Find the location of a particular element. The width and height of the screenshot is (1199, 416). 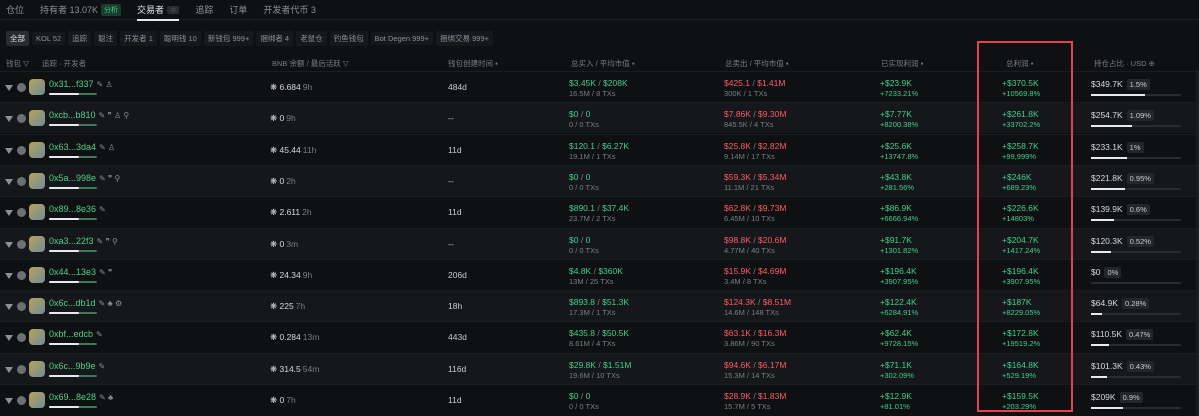

wallet-tags-icon: ✎ ♣ ⚙ is located at coordinates (111, 303).